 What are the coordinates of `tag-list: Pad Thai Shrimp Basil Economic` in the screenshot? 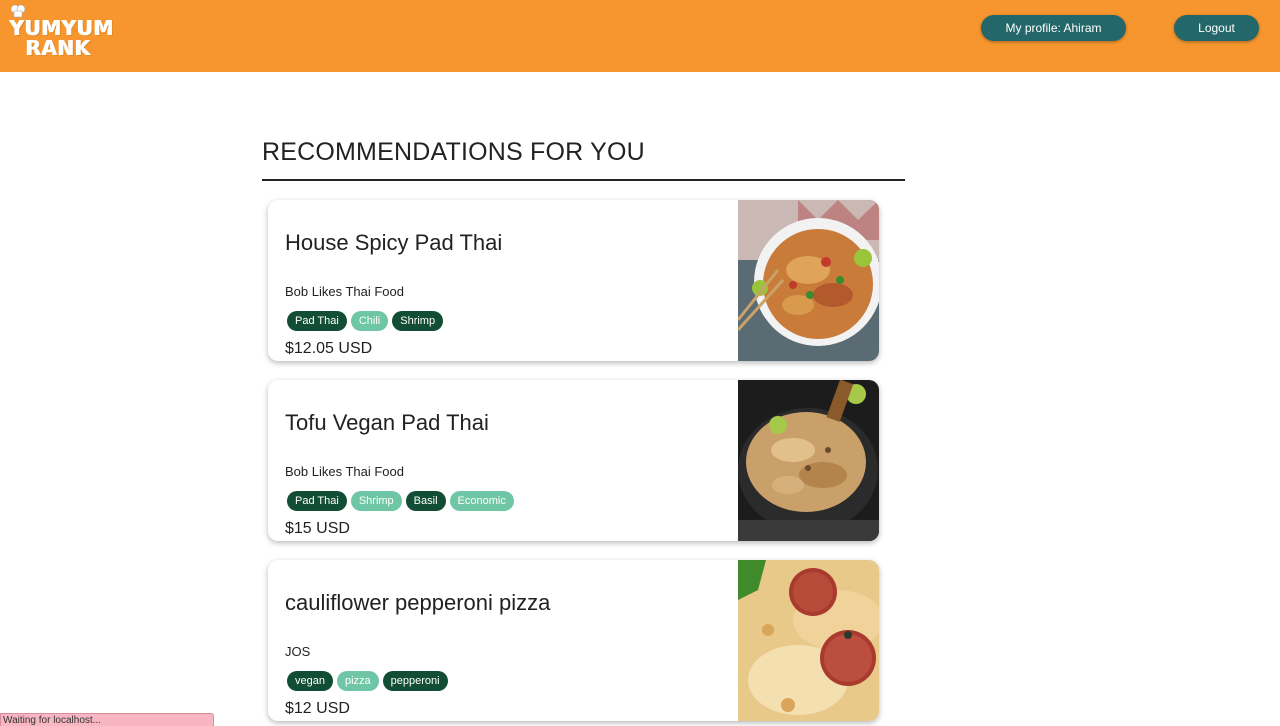 It's located at (400, 501).